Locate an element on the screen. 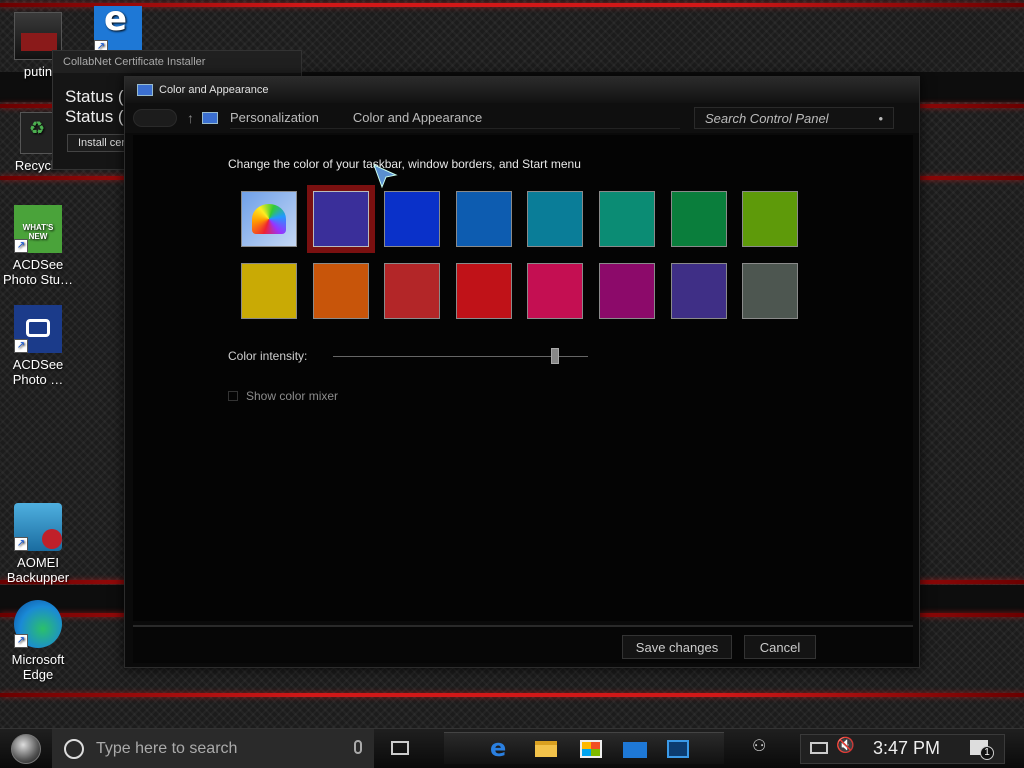 The height and width of the screenshot is (768, 1024). show-color-mixer: Show color mixer is located at coordinates (283, 396).